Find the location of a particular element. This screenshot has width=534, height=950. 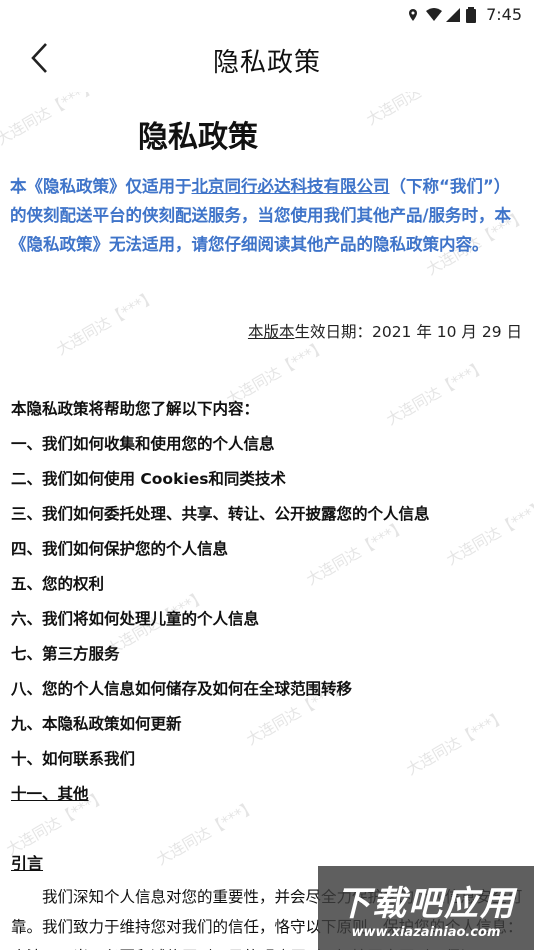

toc-item: 四、我们如何保护您的个人信息 is located at coordinates (120, 549).